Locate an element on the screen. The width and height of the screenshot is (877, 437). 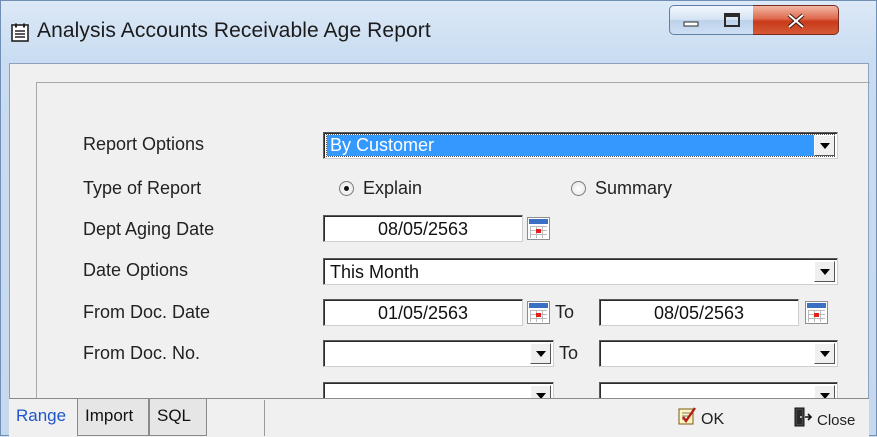
ok-button: OK is located at coordinates (700, 418).